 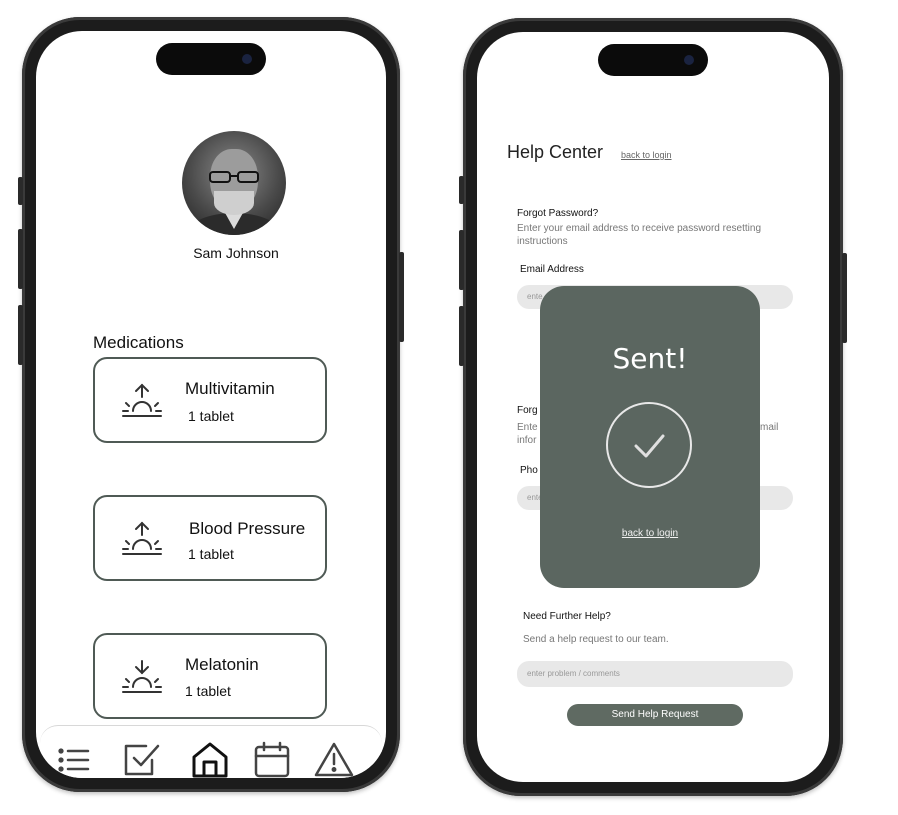 I want to click on calendar-icon, so click(x=272, y=759).